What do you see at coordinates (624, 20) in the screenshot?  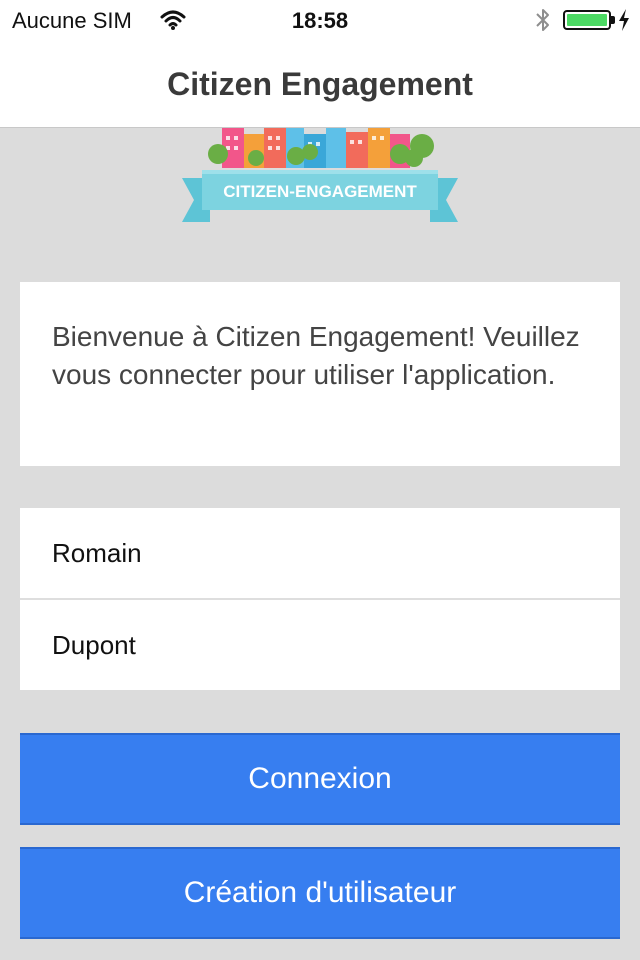 I see `charging-icon` at bounding box center [624, 20].